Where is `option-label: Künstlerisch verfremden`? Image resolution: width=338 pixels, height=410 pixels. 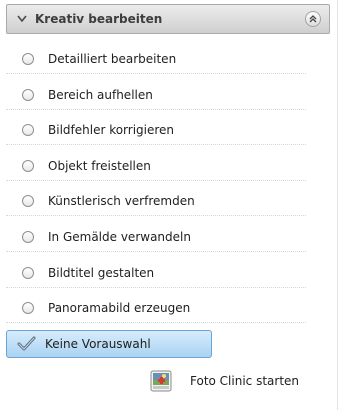
option-label: Künstlerisch verfremden is located at coordinates (121, 200).